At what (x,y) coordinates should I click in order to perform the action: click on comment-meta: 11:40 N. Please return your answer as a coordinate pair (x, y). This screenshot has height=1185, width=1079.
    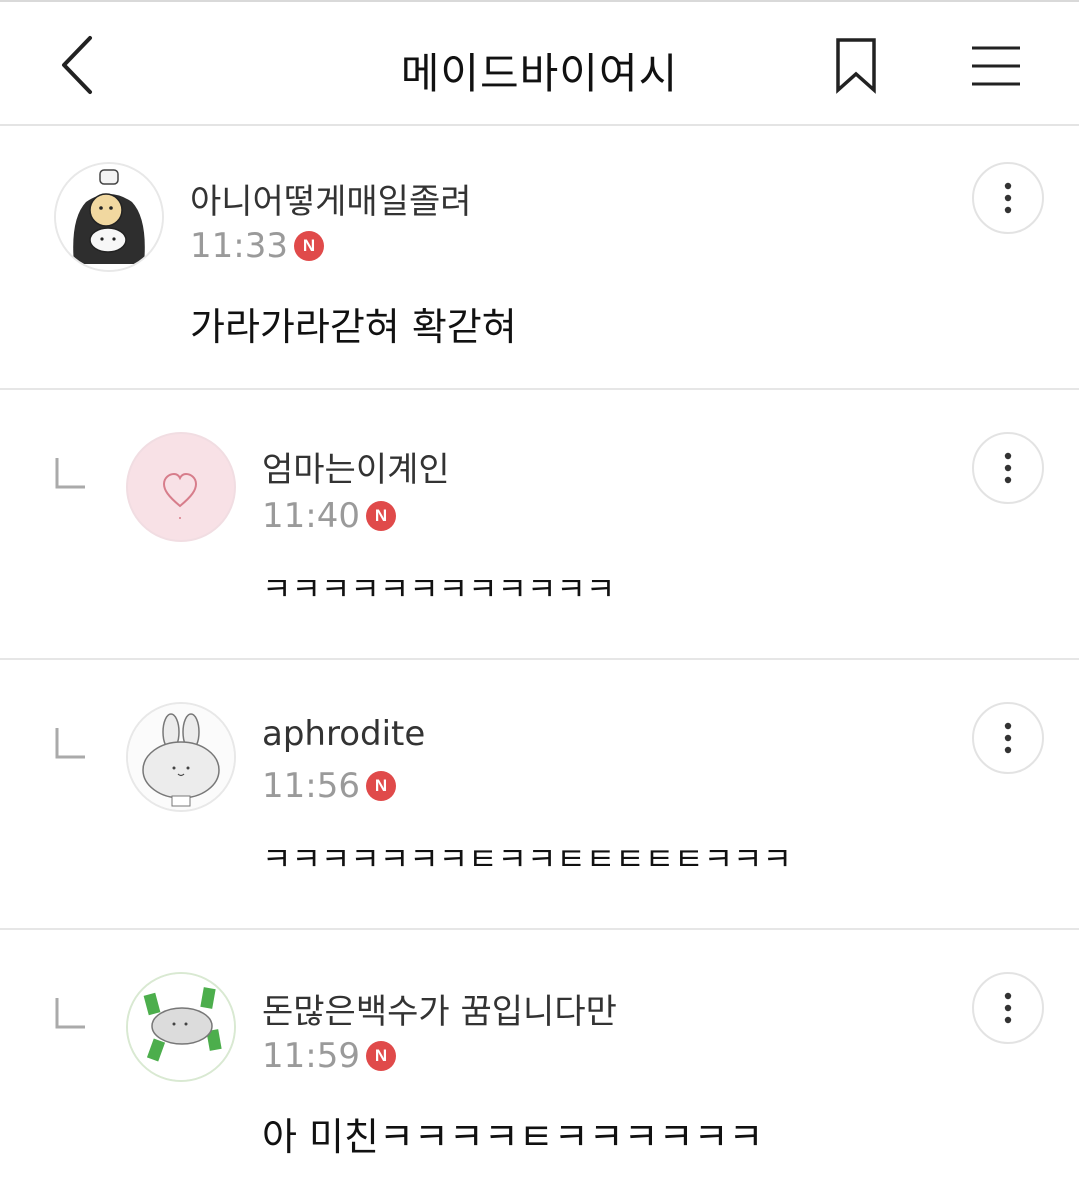
    Looking at the image, I should click on (329, 516).